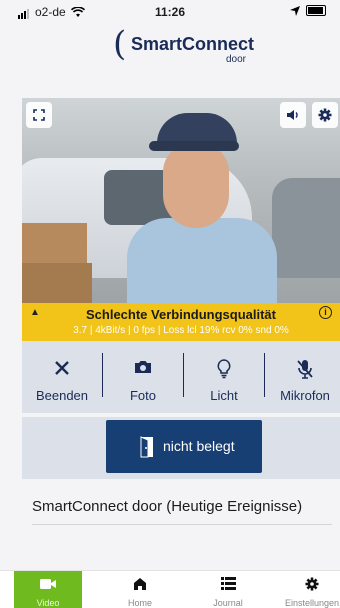 The width and height of the screenshot is (340, 608). Describe the element at coordinates (306, 228) in the screenshot. I see `video-van-right` at that location.